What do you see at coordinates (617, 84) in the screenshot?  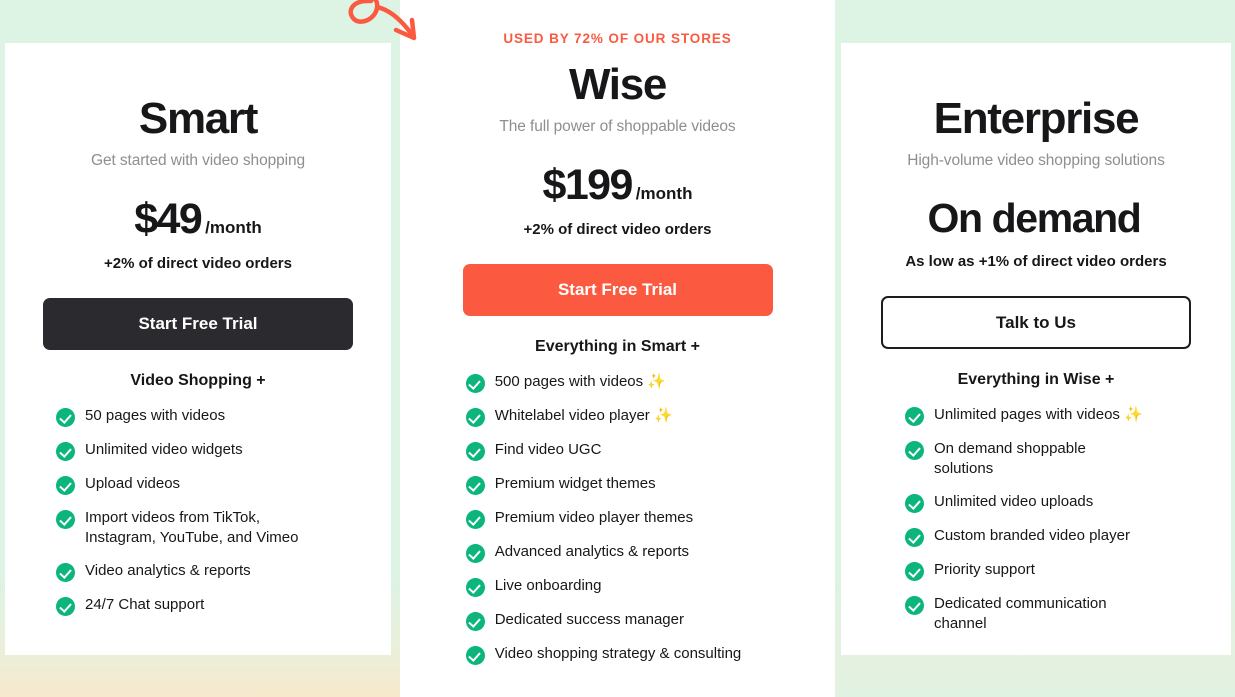 I see `plan-name: Wise` at bounding box center [617, 84].